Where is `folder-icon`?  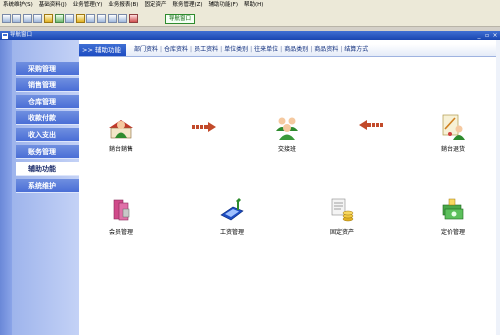 folder-icon is located at coordinates (48, 18).